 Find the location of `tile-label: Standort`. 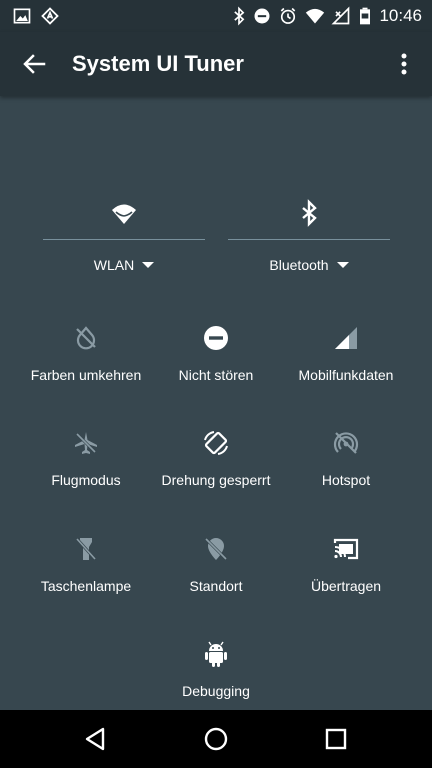

tile-label: Standort is located at coordinates (216, 586).